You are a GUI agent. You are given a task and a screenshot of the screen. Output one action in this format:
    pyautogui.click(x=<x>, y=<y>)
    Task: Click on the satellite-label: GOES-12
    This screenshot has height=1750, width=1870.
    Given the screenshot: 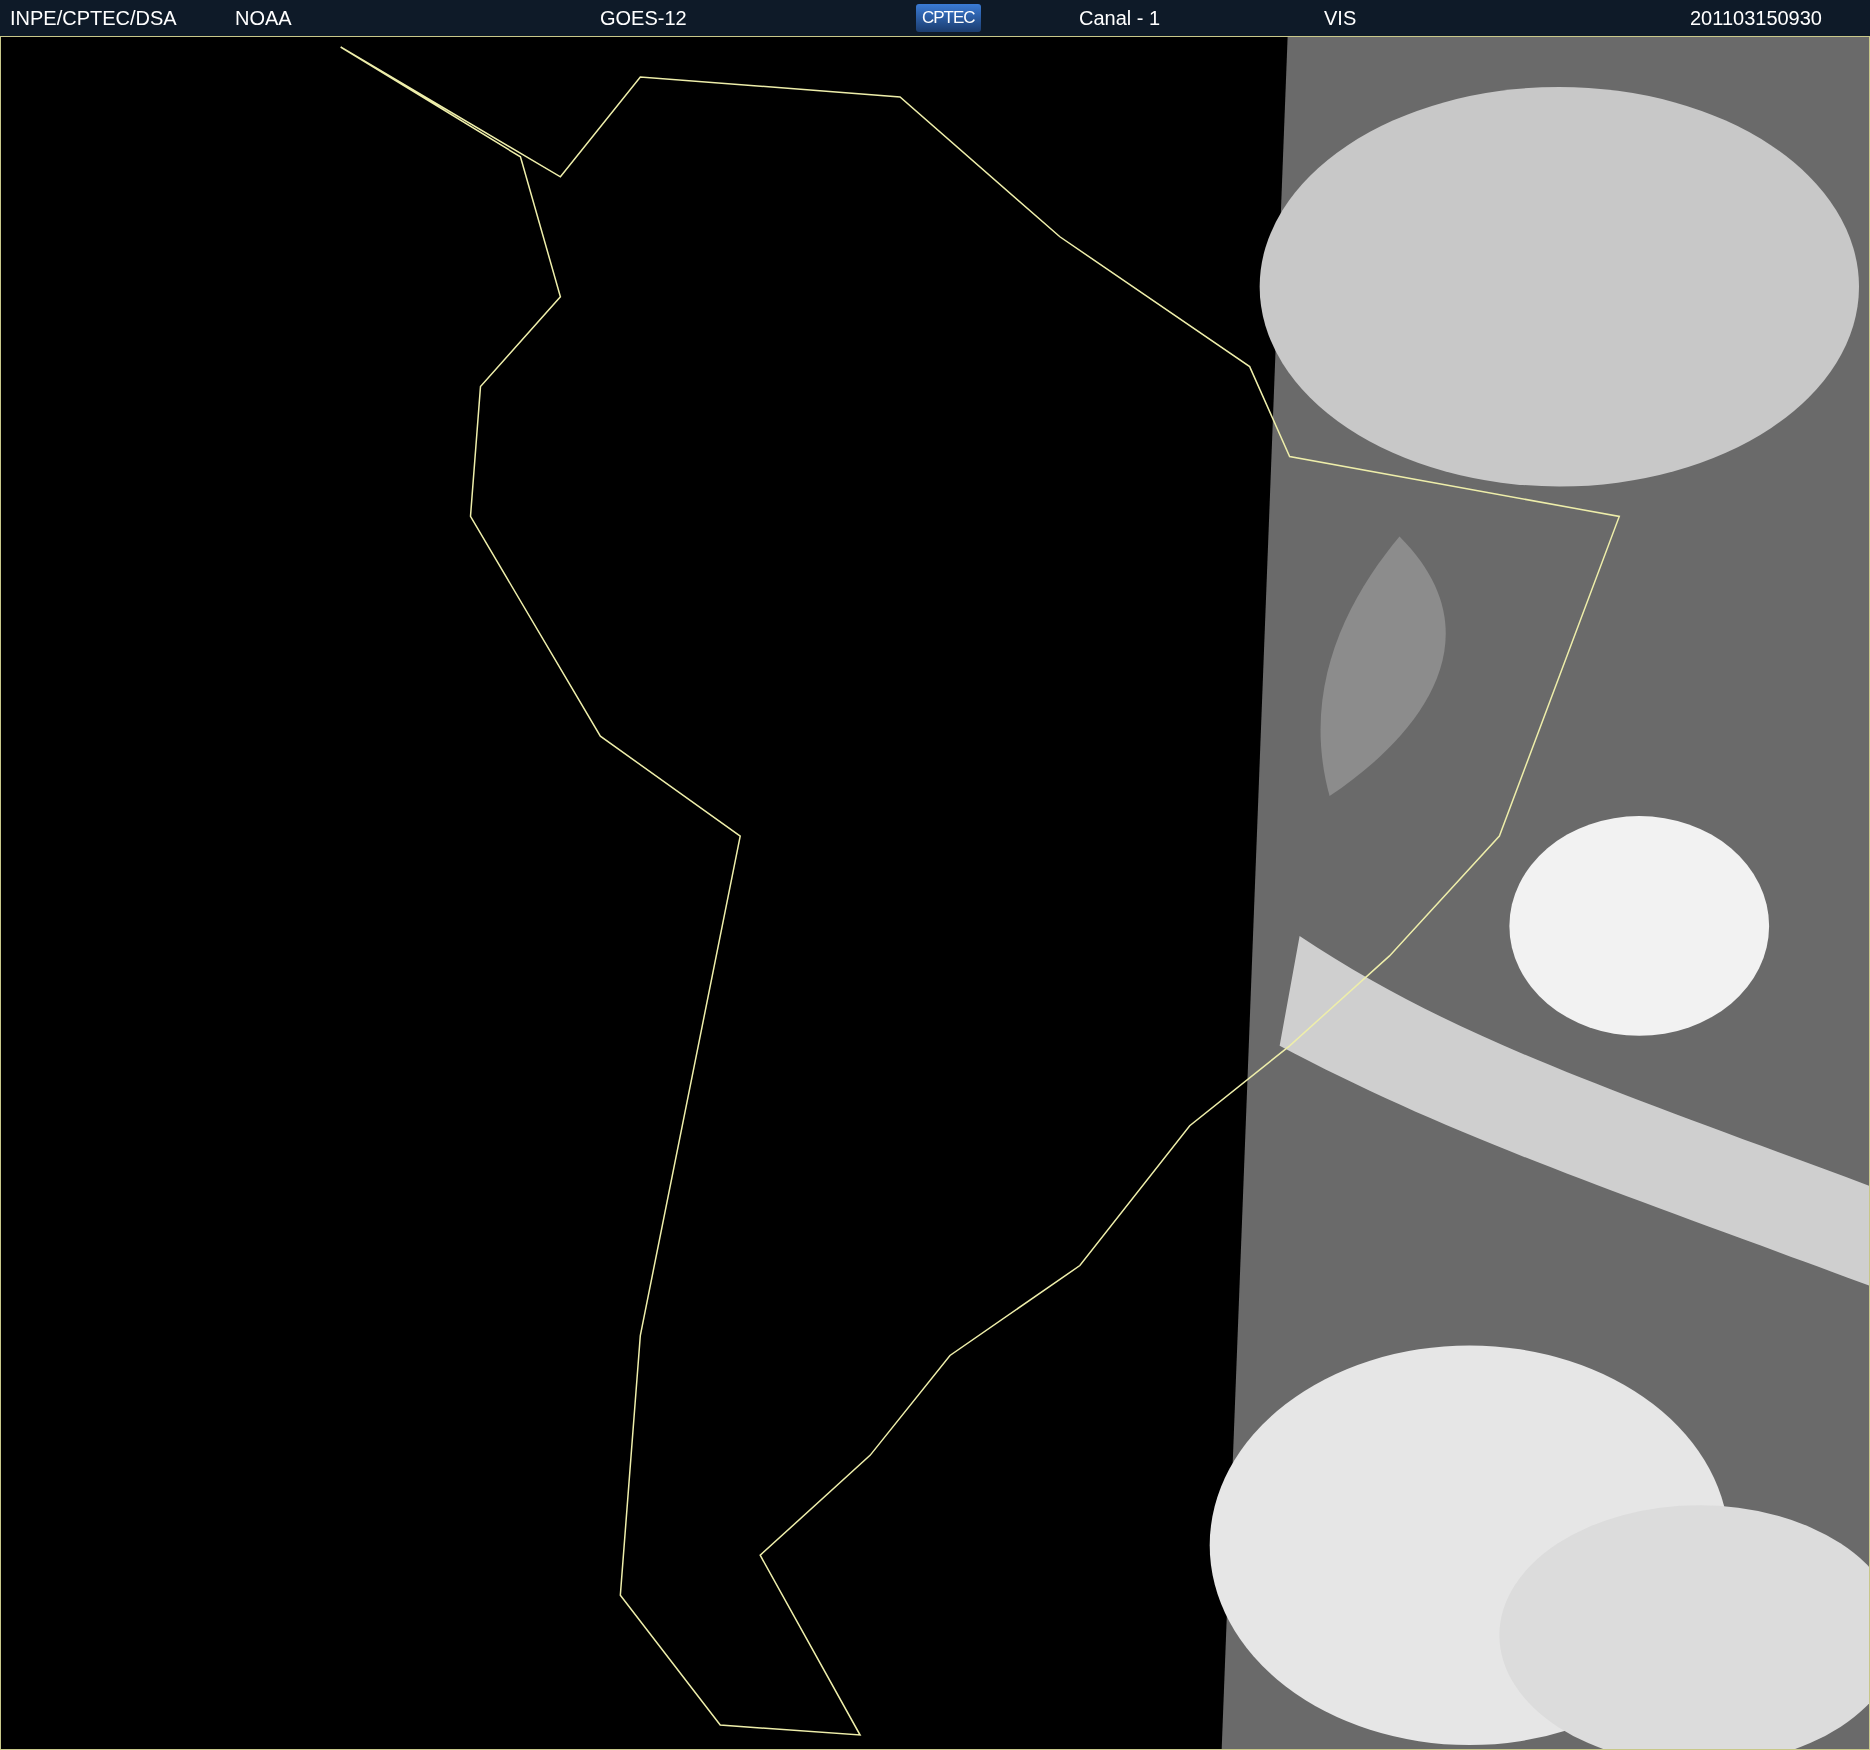 What is the action you would take?
    pyautogui.click(x=643, y=18)
    